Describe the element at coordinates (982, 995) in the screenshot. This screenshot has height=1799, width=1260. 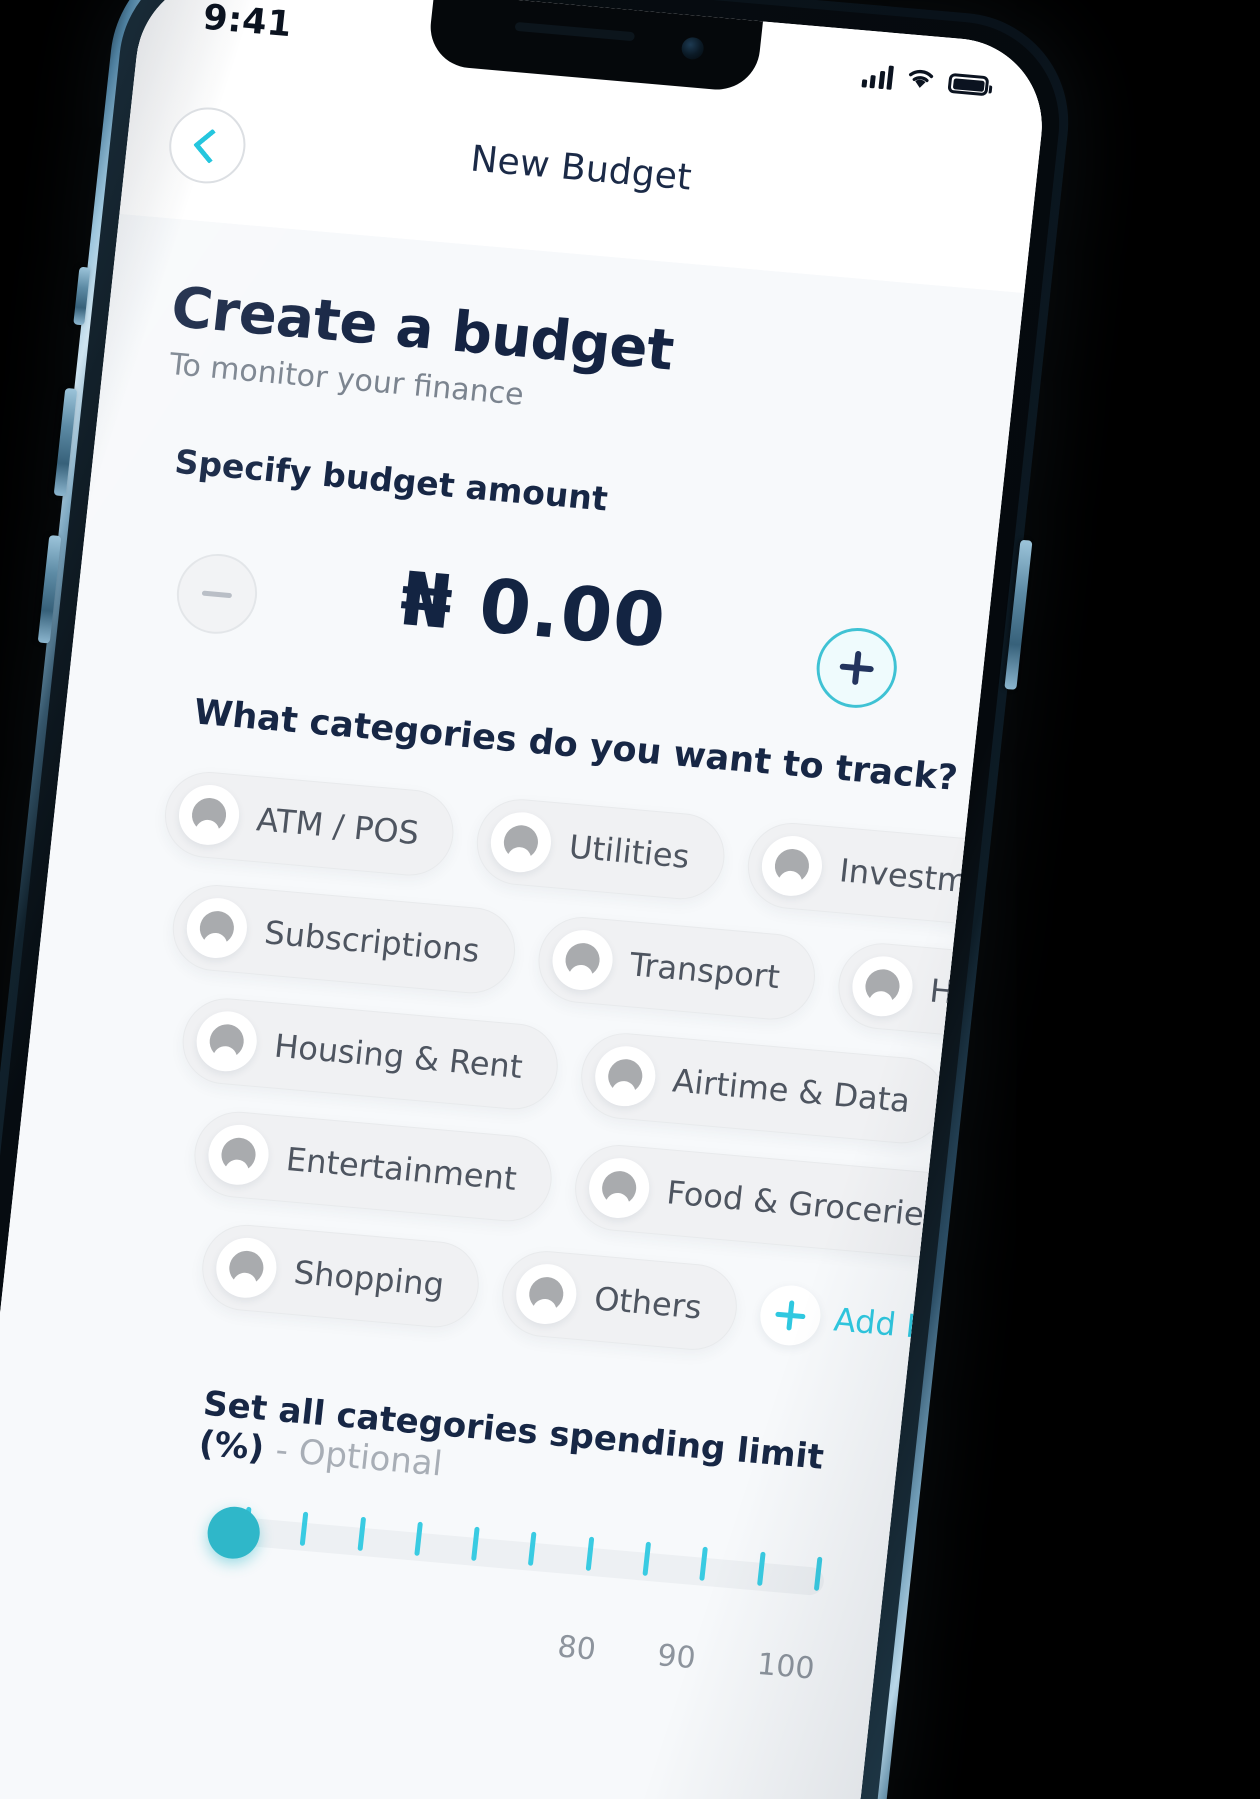
I see `category-chip-label: Health` at that location.